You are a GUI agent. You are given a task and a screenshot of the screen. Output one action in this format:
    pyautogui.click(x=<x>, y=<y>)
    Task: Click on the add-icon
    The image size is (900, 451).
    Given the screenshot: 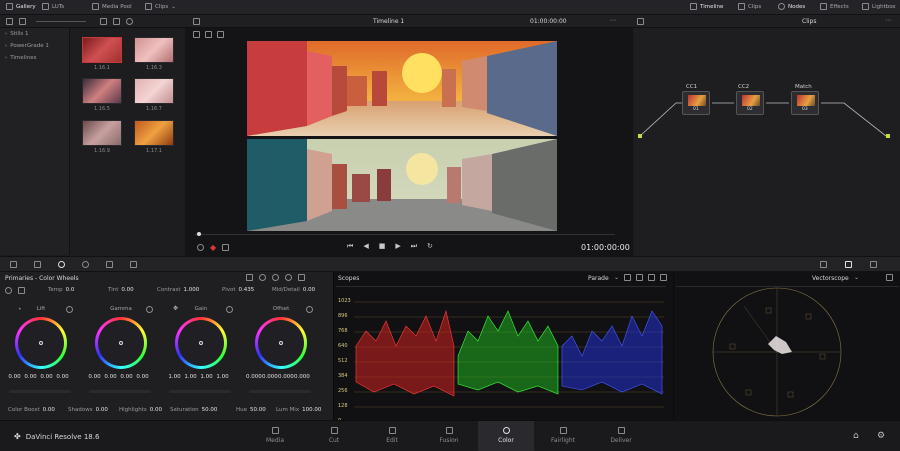 What is the action you would take?
    pyautogui.click(x=129, y=21)
    